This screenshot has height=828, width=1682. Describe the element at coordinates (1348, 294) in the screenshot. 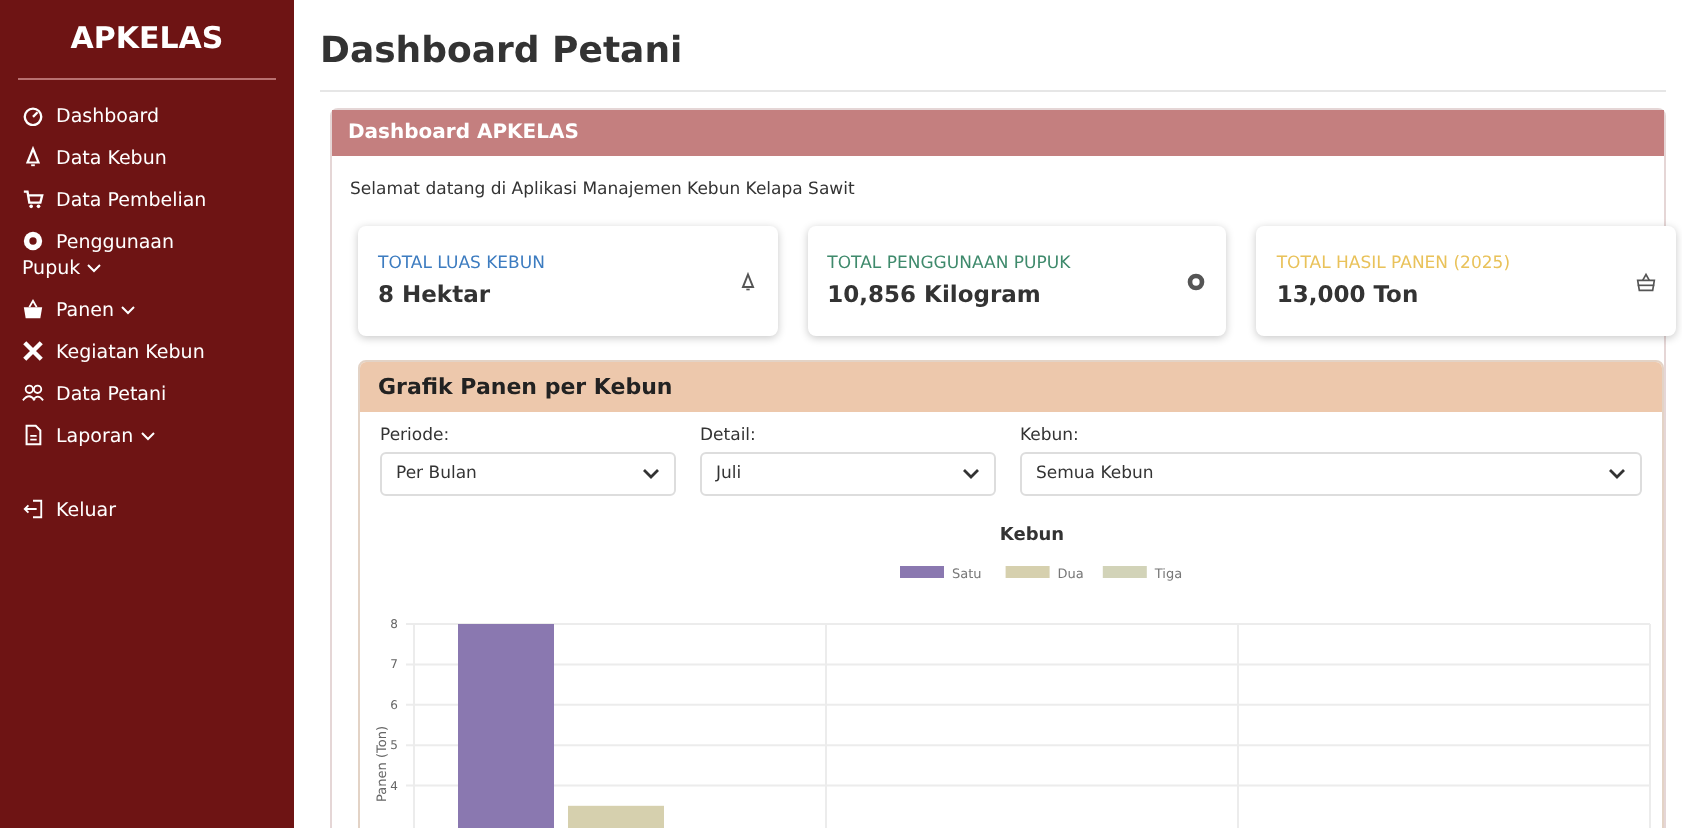

I see `stat-value: 13,000 Ton` at that location.